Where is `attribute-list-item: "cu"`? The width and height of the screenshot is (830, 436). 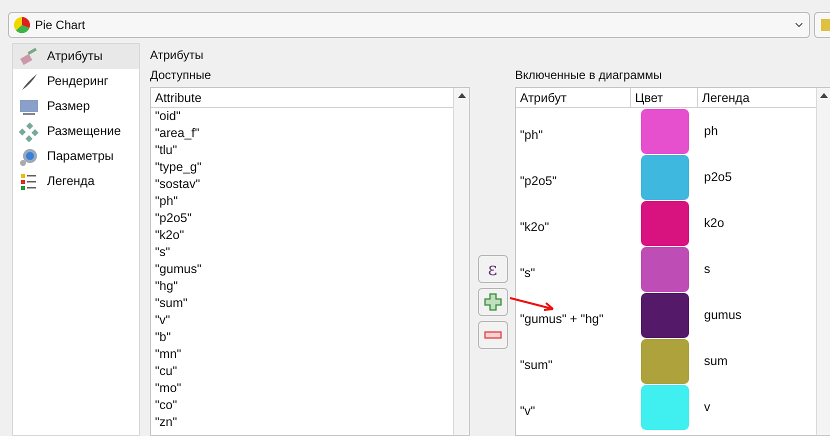 attribute-list-item: "cu" is located at coordinates (166, 371).